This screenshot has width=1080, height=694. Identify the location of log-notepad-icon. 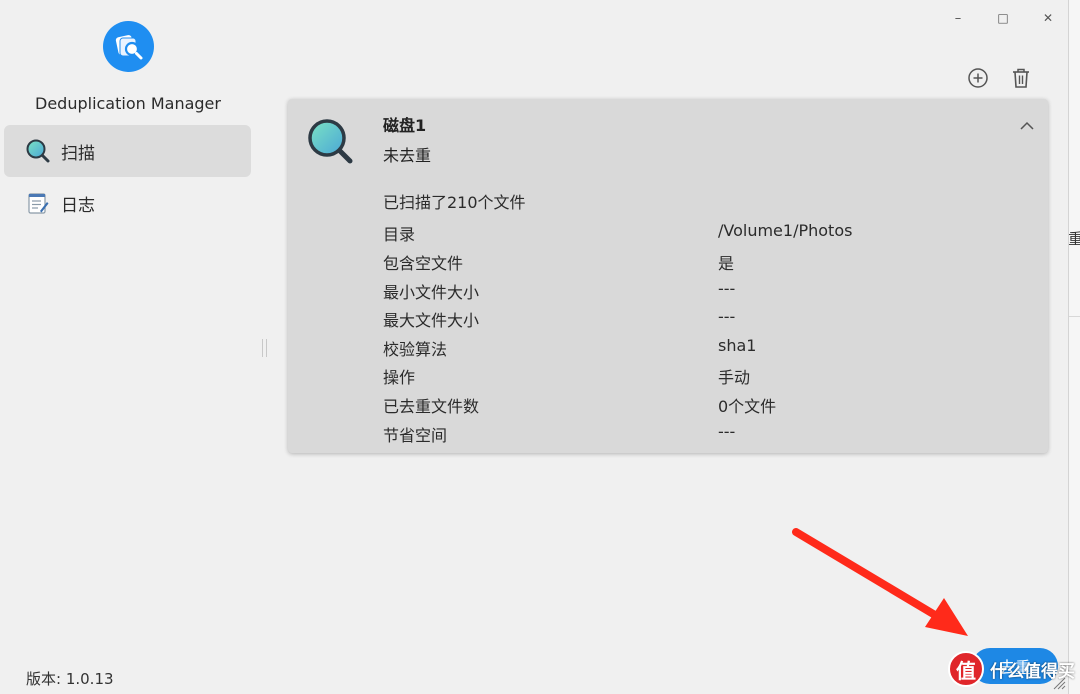
(38, 203).